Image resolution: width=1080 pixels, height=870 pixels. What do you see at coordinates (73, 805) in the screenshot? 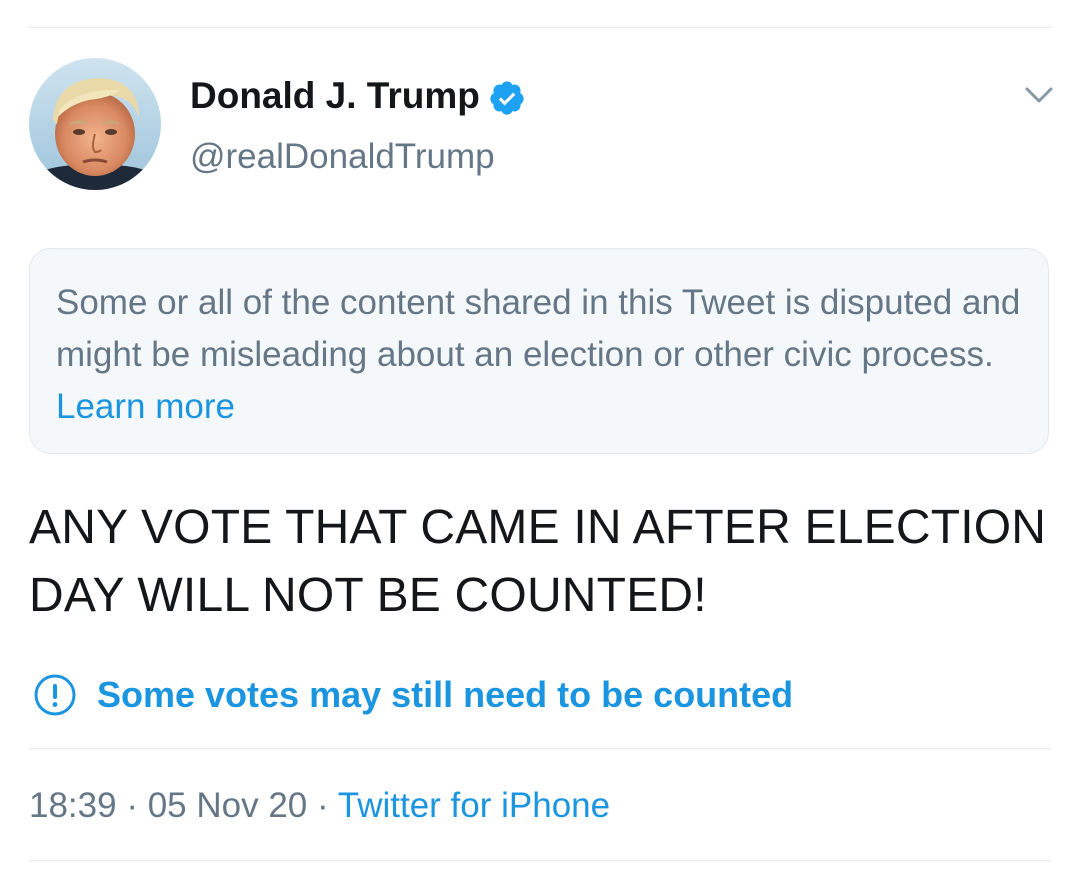
I see `tweet-time: 18:39` at bounding box center [73, 805].